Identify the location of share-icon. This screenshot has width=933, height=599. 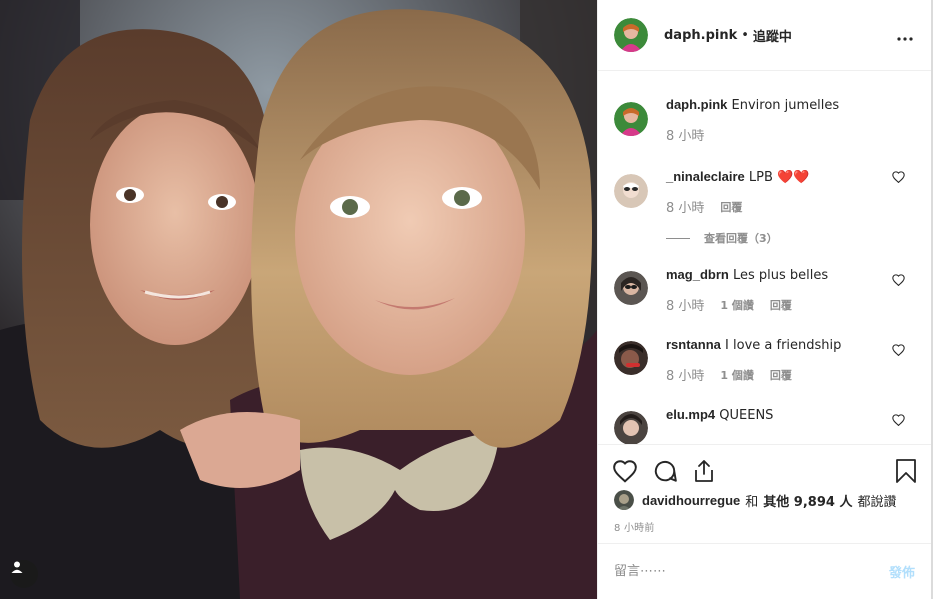
(704, 471).